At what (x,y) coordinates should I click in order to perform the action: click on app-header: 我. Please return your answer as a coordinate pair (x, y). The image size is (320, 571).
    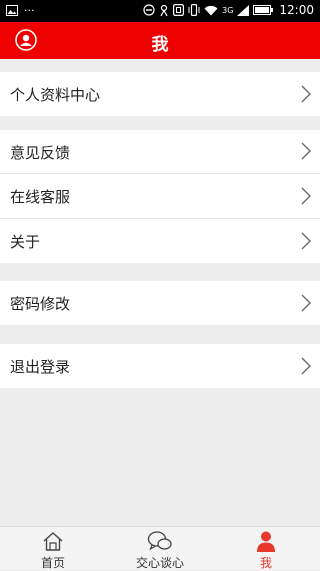
    Looking at the image, I should click on (160, 40).